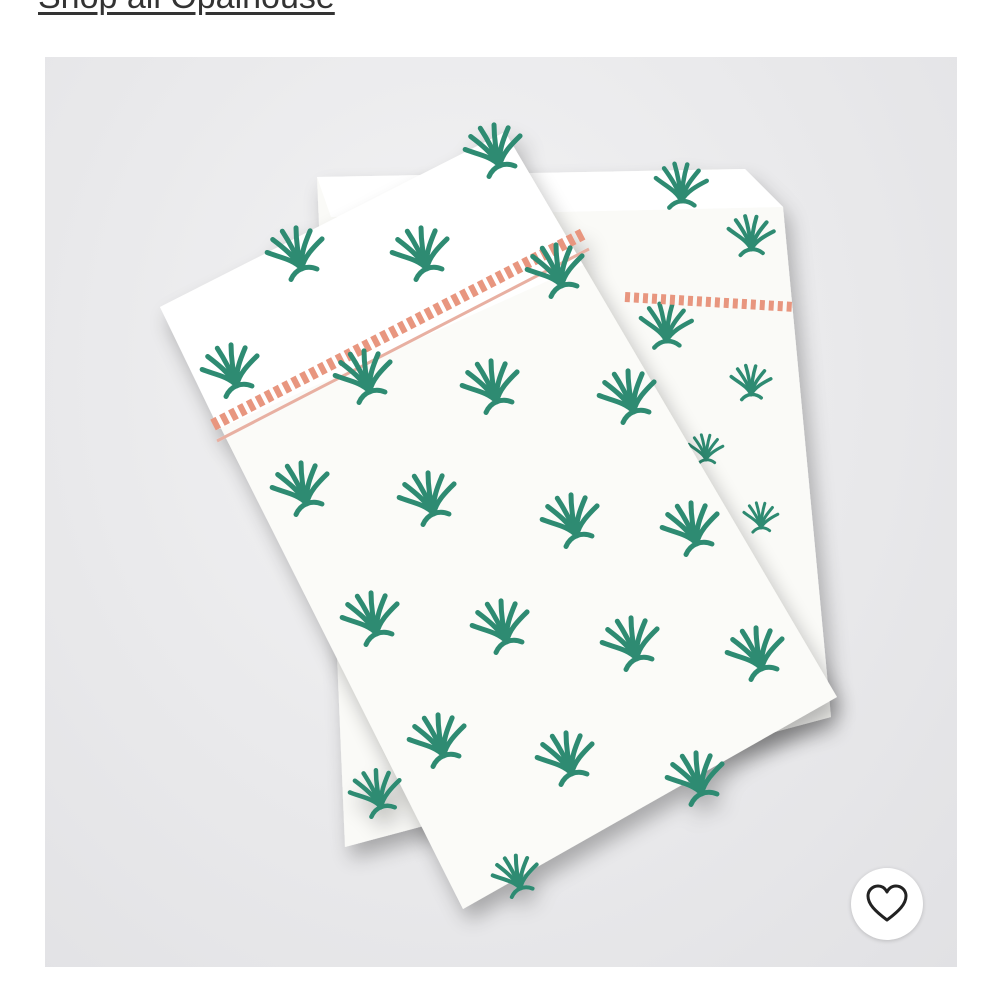 This screenshot has height=1000, width=1000. I want to click on heart-outline-icon, so click(887, 903).